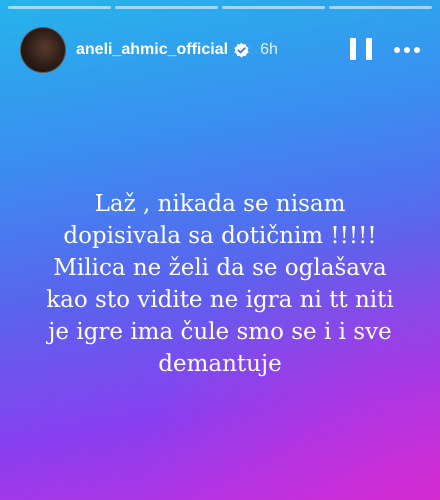 The height and width of the screenshot is (500, 440). Describe the element at coordinates (220, 204) in the screenshot. I see `story-text-line: Laž , nikada se nisam` at that location.